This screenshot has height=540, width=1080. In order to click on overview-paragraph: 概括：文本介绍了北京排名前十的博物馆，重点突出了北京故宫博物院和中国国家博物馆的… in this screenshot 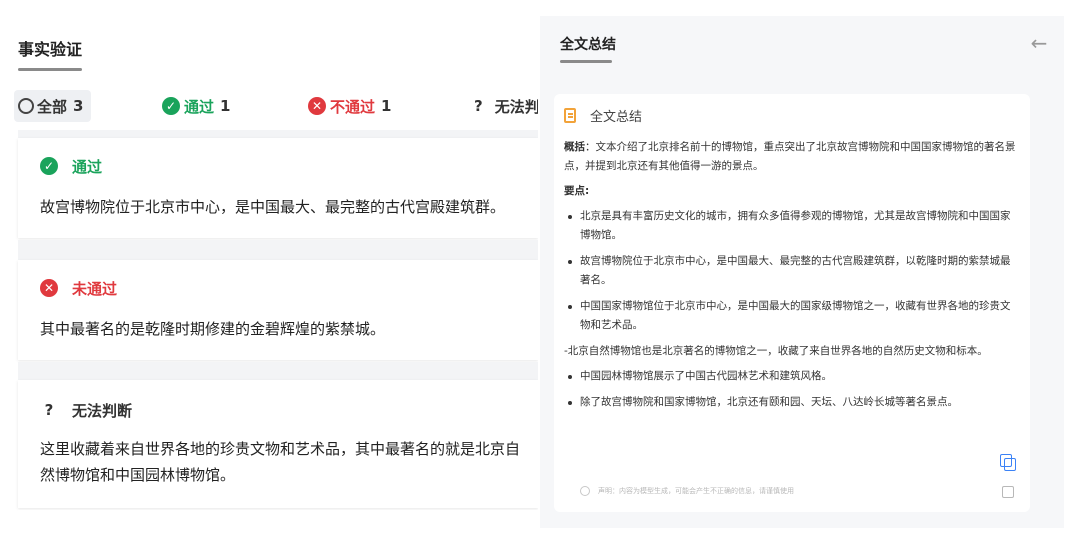, I will do `click(791, 157)`.